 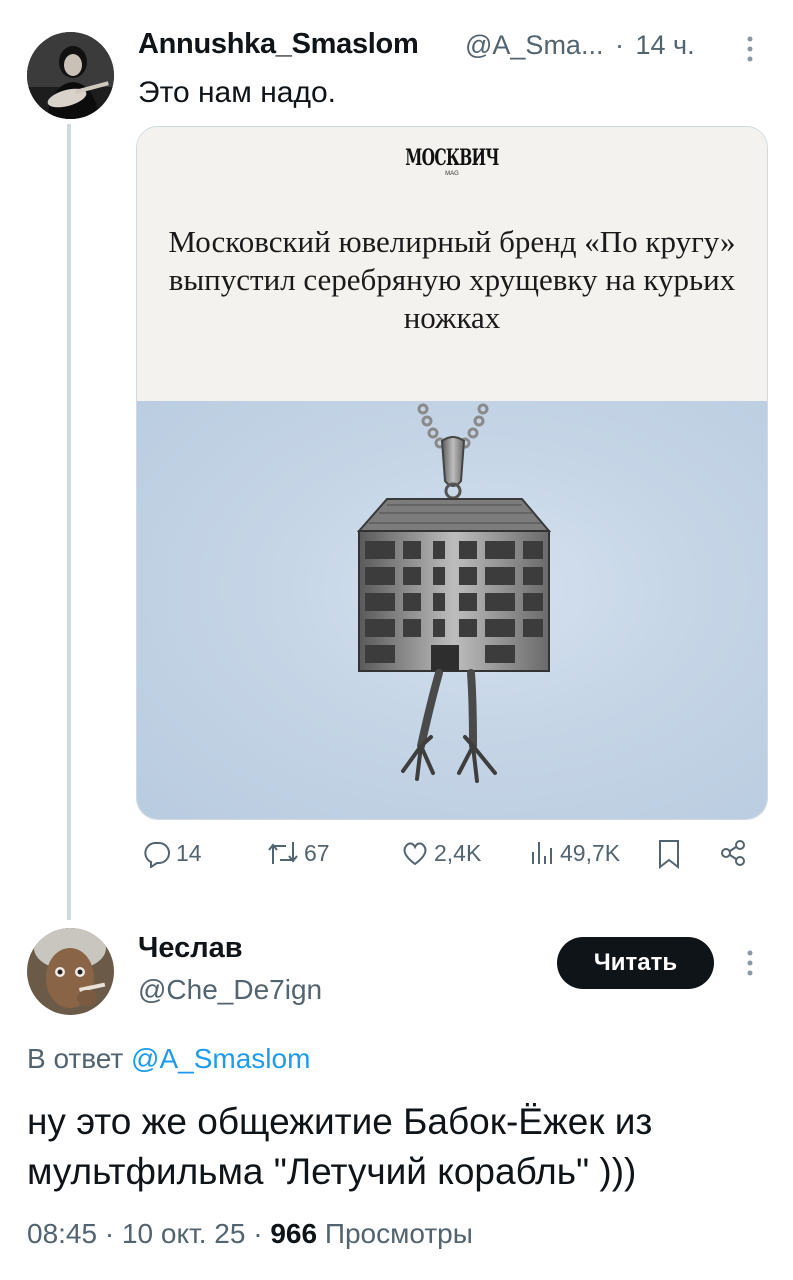 I want to click on reply-icon, so click(x=157, y=855).